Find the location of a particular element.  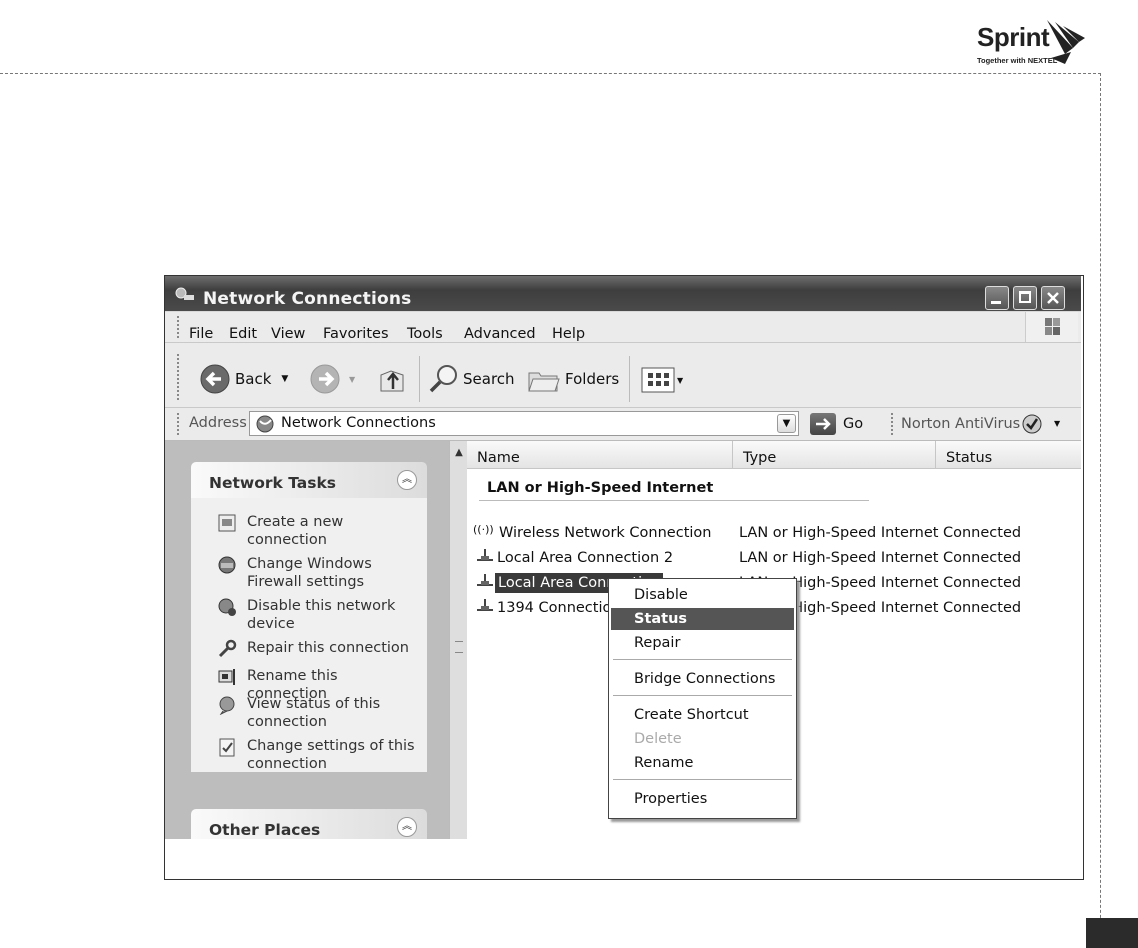

network-globe-icon is located at coordinates (265, 424).